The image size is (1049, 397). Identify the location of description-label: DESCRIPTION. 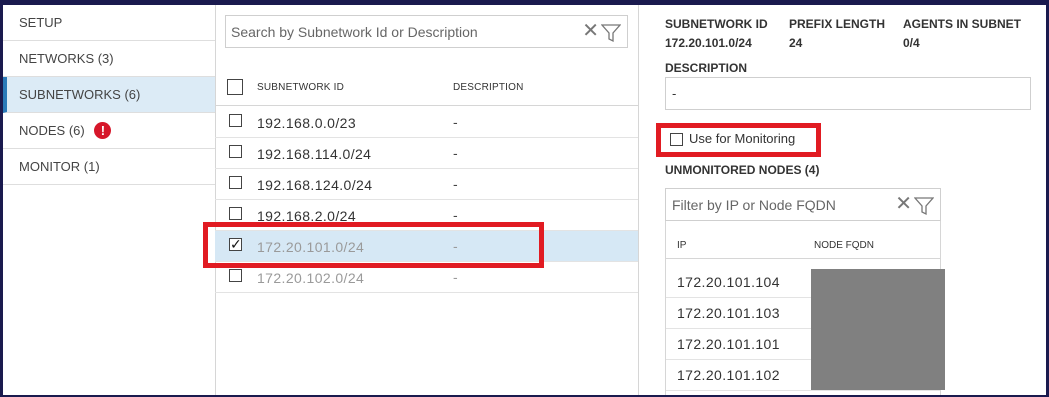
(706, 68).